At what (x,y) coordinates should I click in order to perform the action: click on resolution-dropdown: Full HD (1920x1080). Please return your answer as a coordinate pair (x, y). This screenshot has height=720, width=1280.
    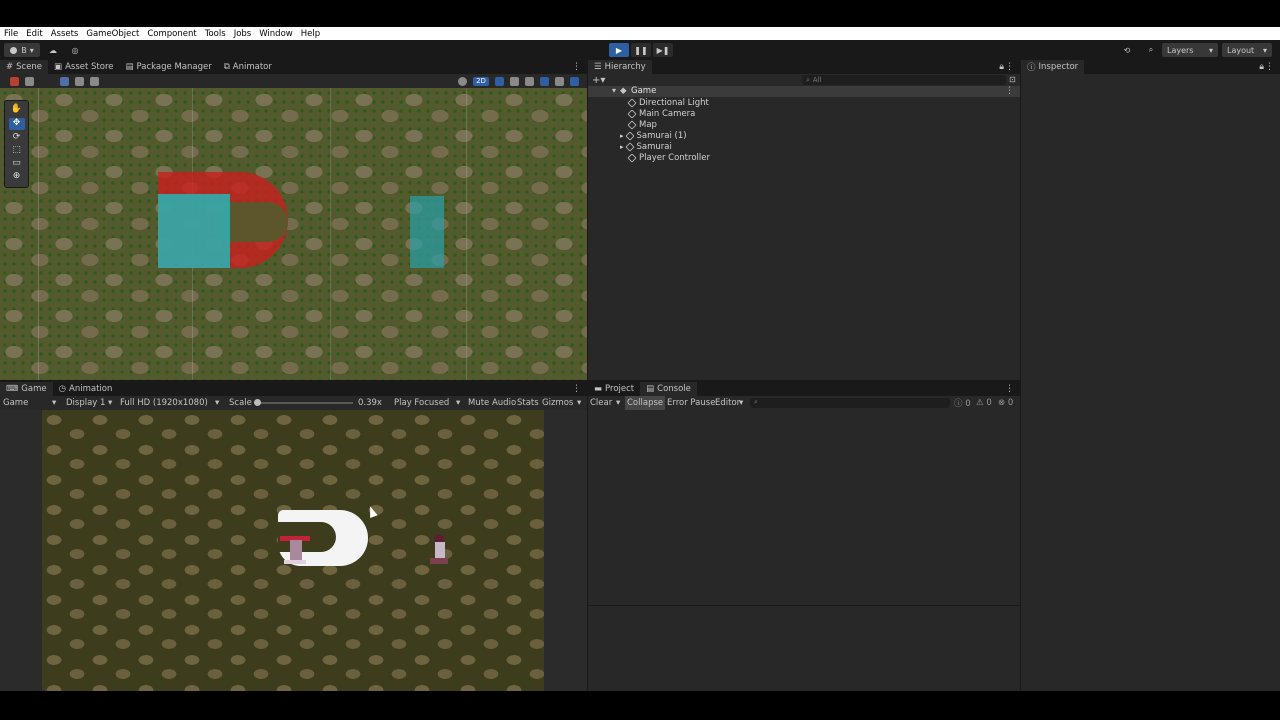
    Looking at the image, I should click on (164, 403).